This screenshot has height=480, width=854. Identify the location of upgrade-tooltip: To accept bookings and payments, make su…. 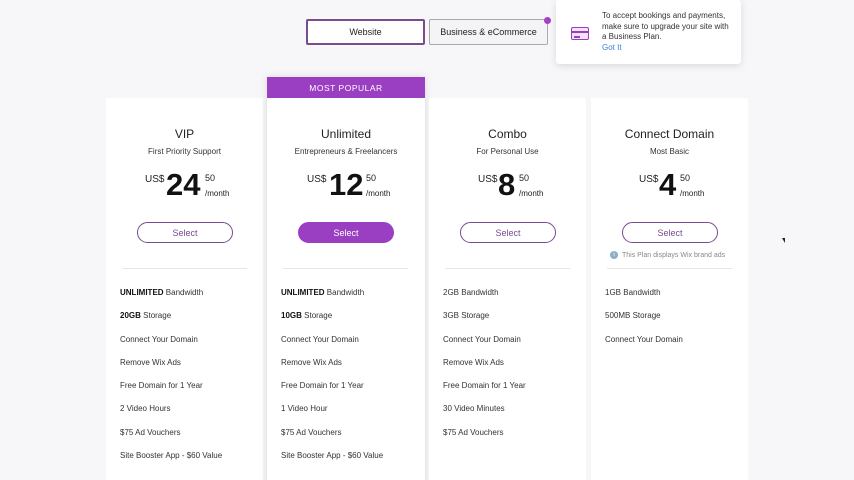
(648, 32).